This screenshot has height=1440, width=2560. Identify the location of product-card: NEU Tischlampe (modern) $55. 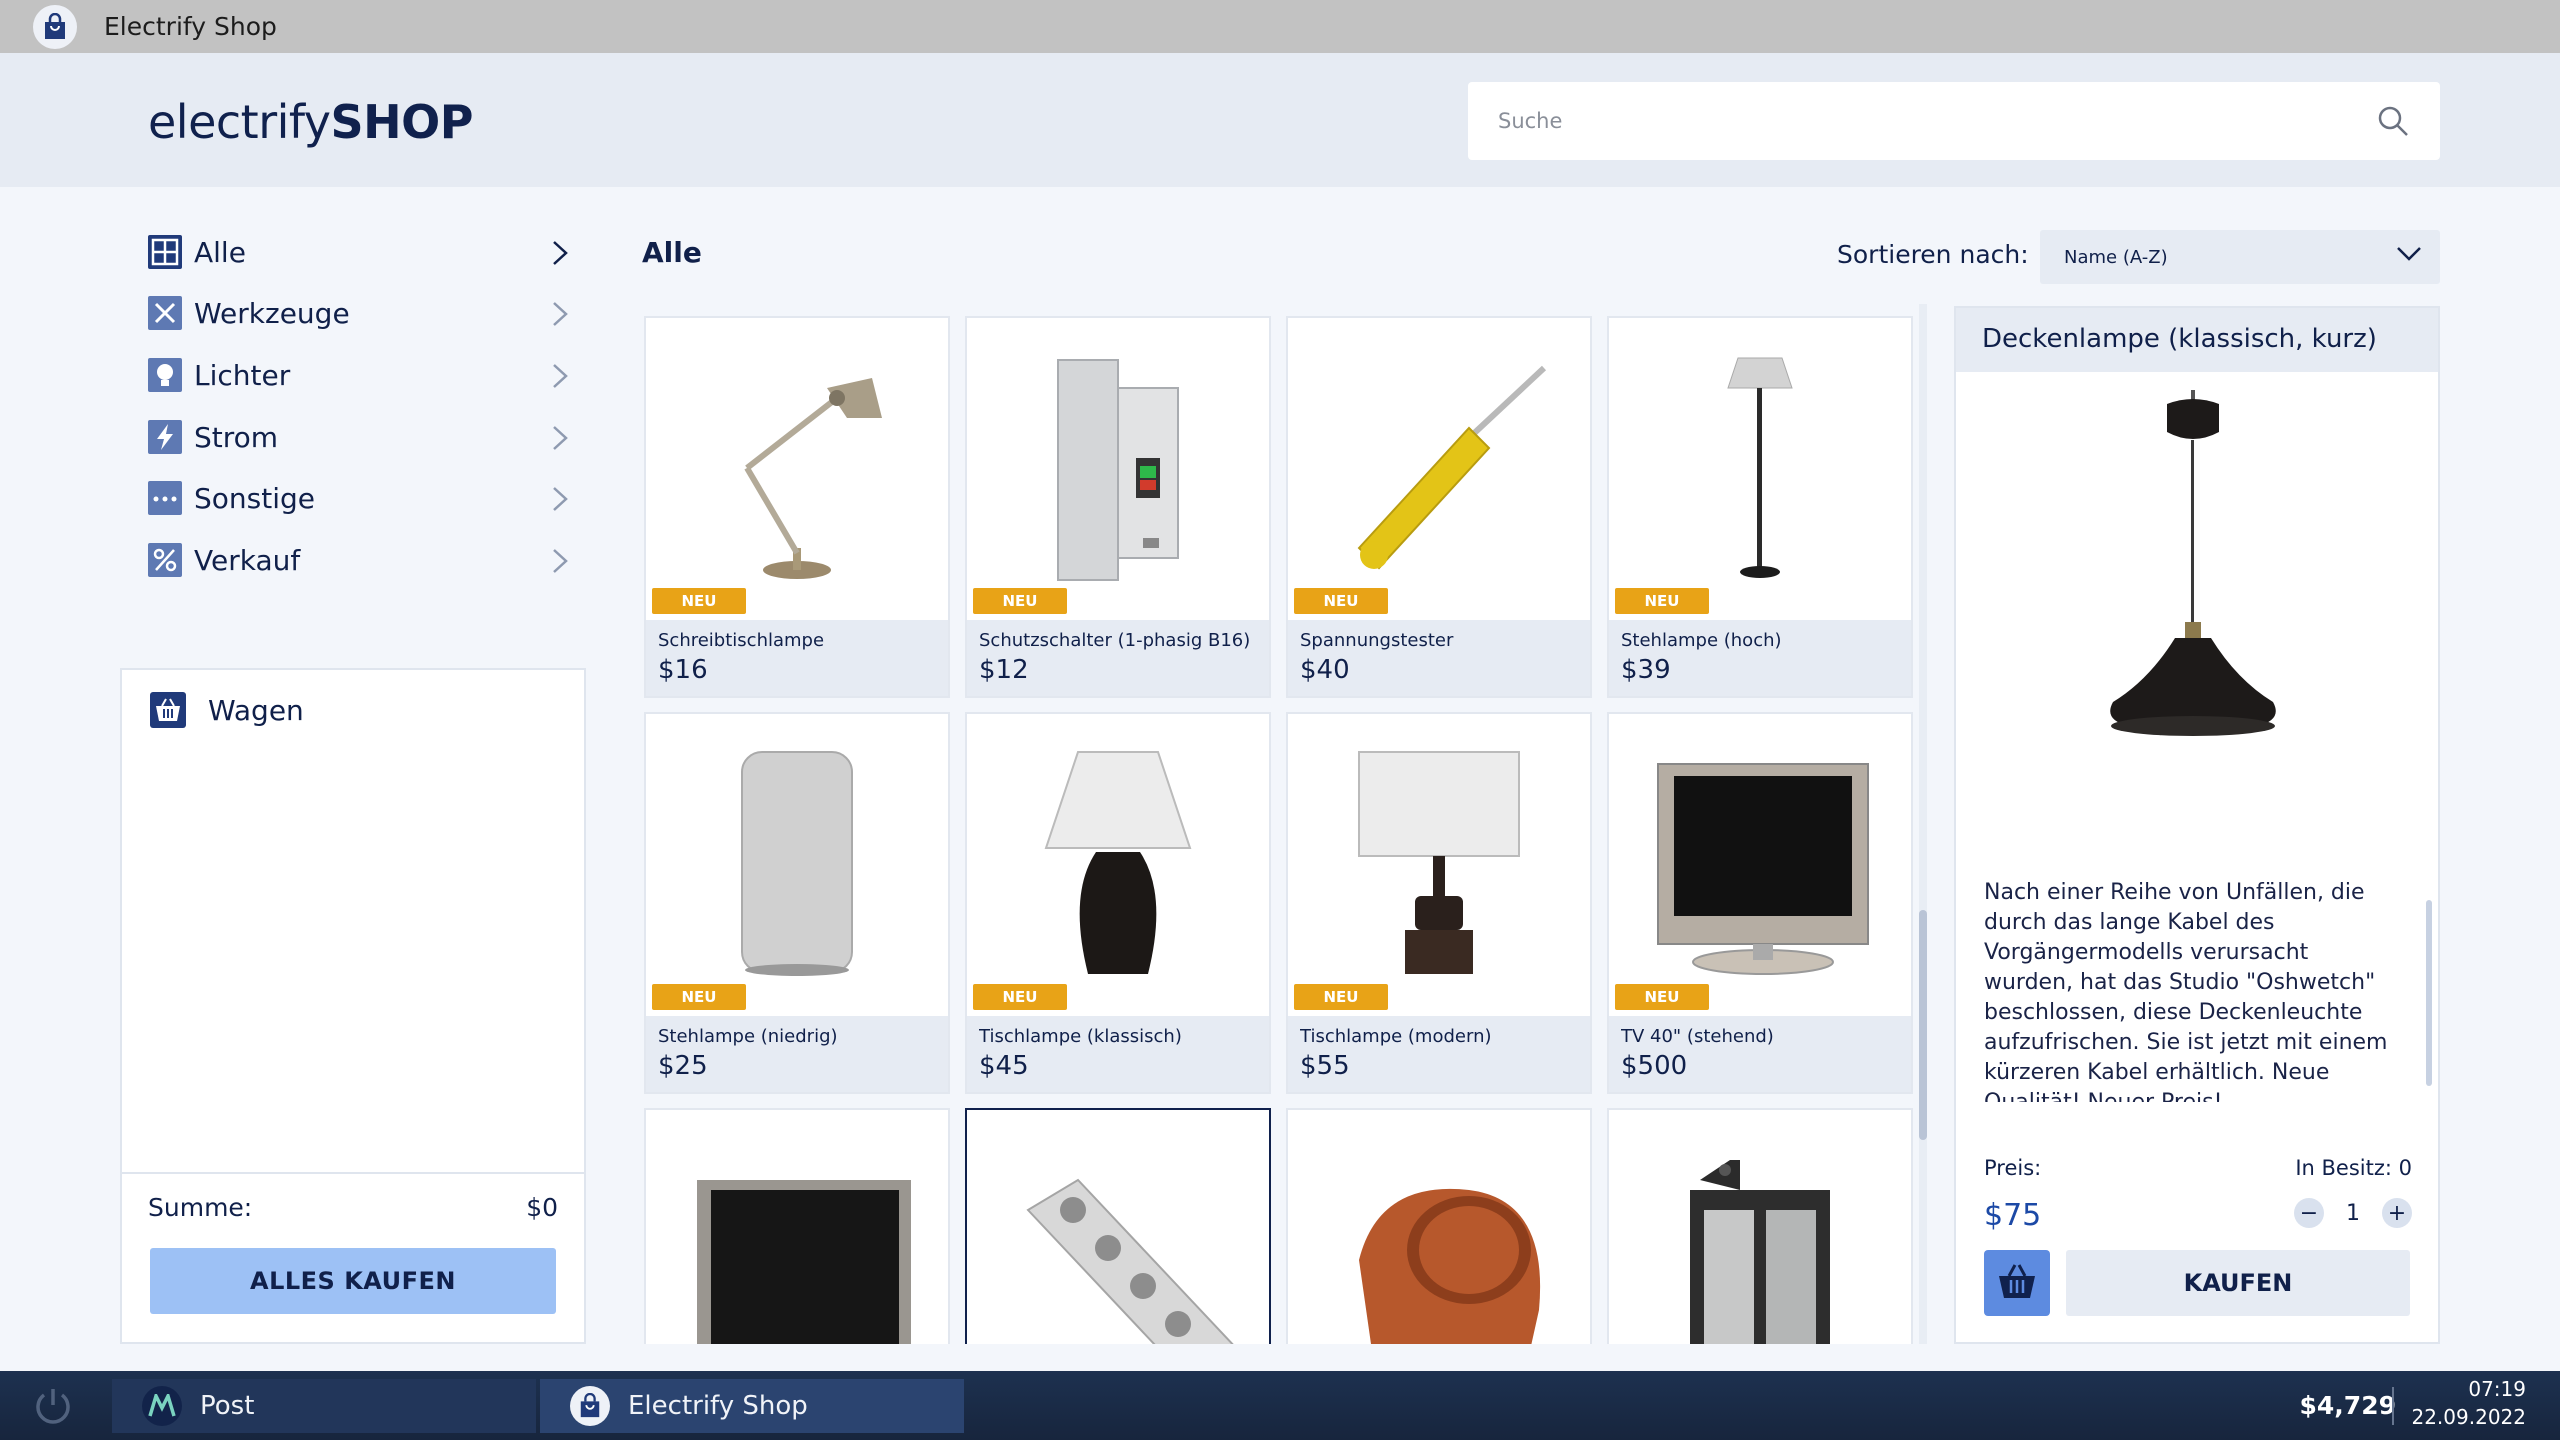
(1439, 903).